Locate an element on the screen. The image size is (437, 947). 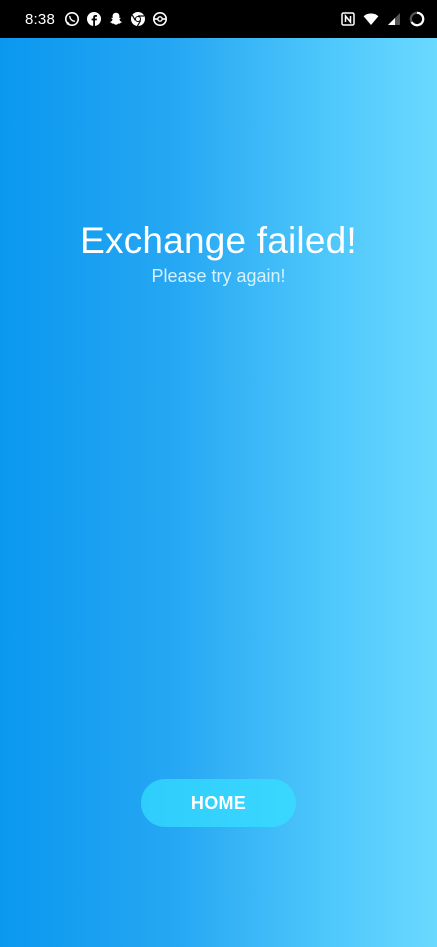
result-subtitle: Please try again! is located at coordinates (218, 276).